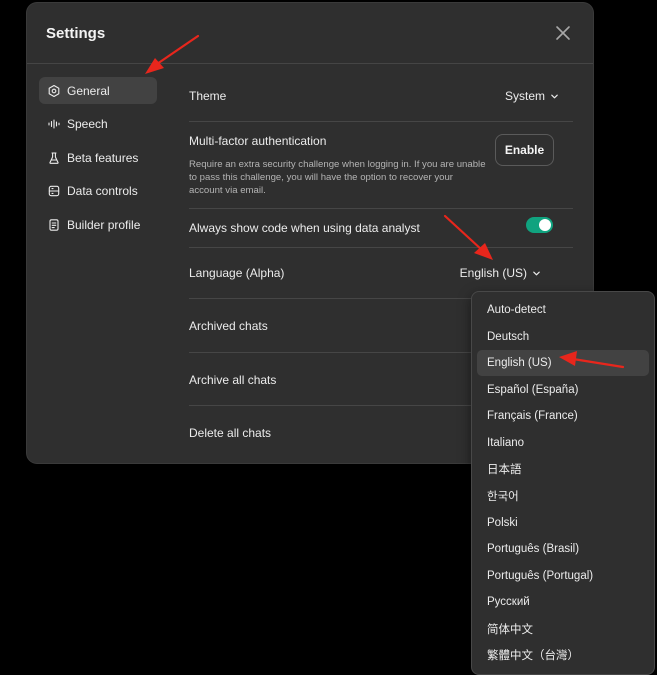  What do you see at coordinates (88, 90) in the screenshot?
I see `sidebar-item-label: General` at bounding box center [88, 90].